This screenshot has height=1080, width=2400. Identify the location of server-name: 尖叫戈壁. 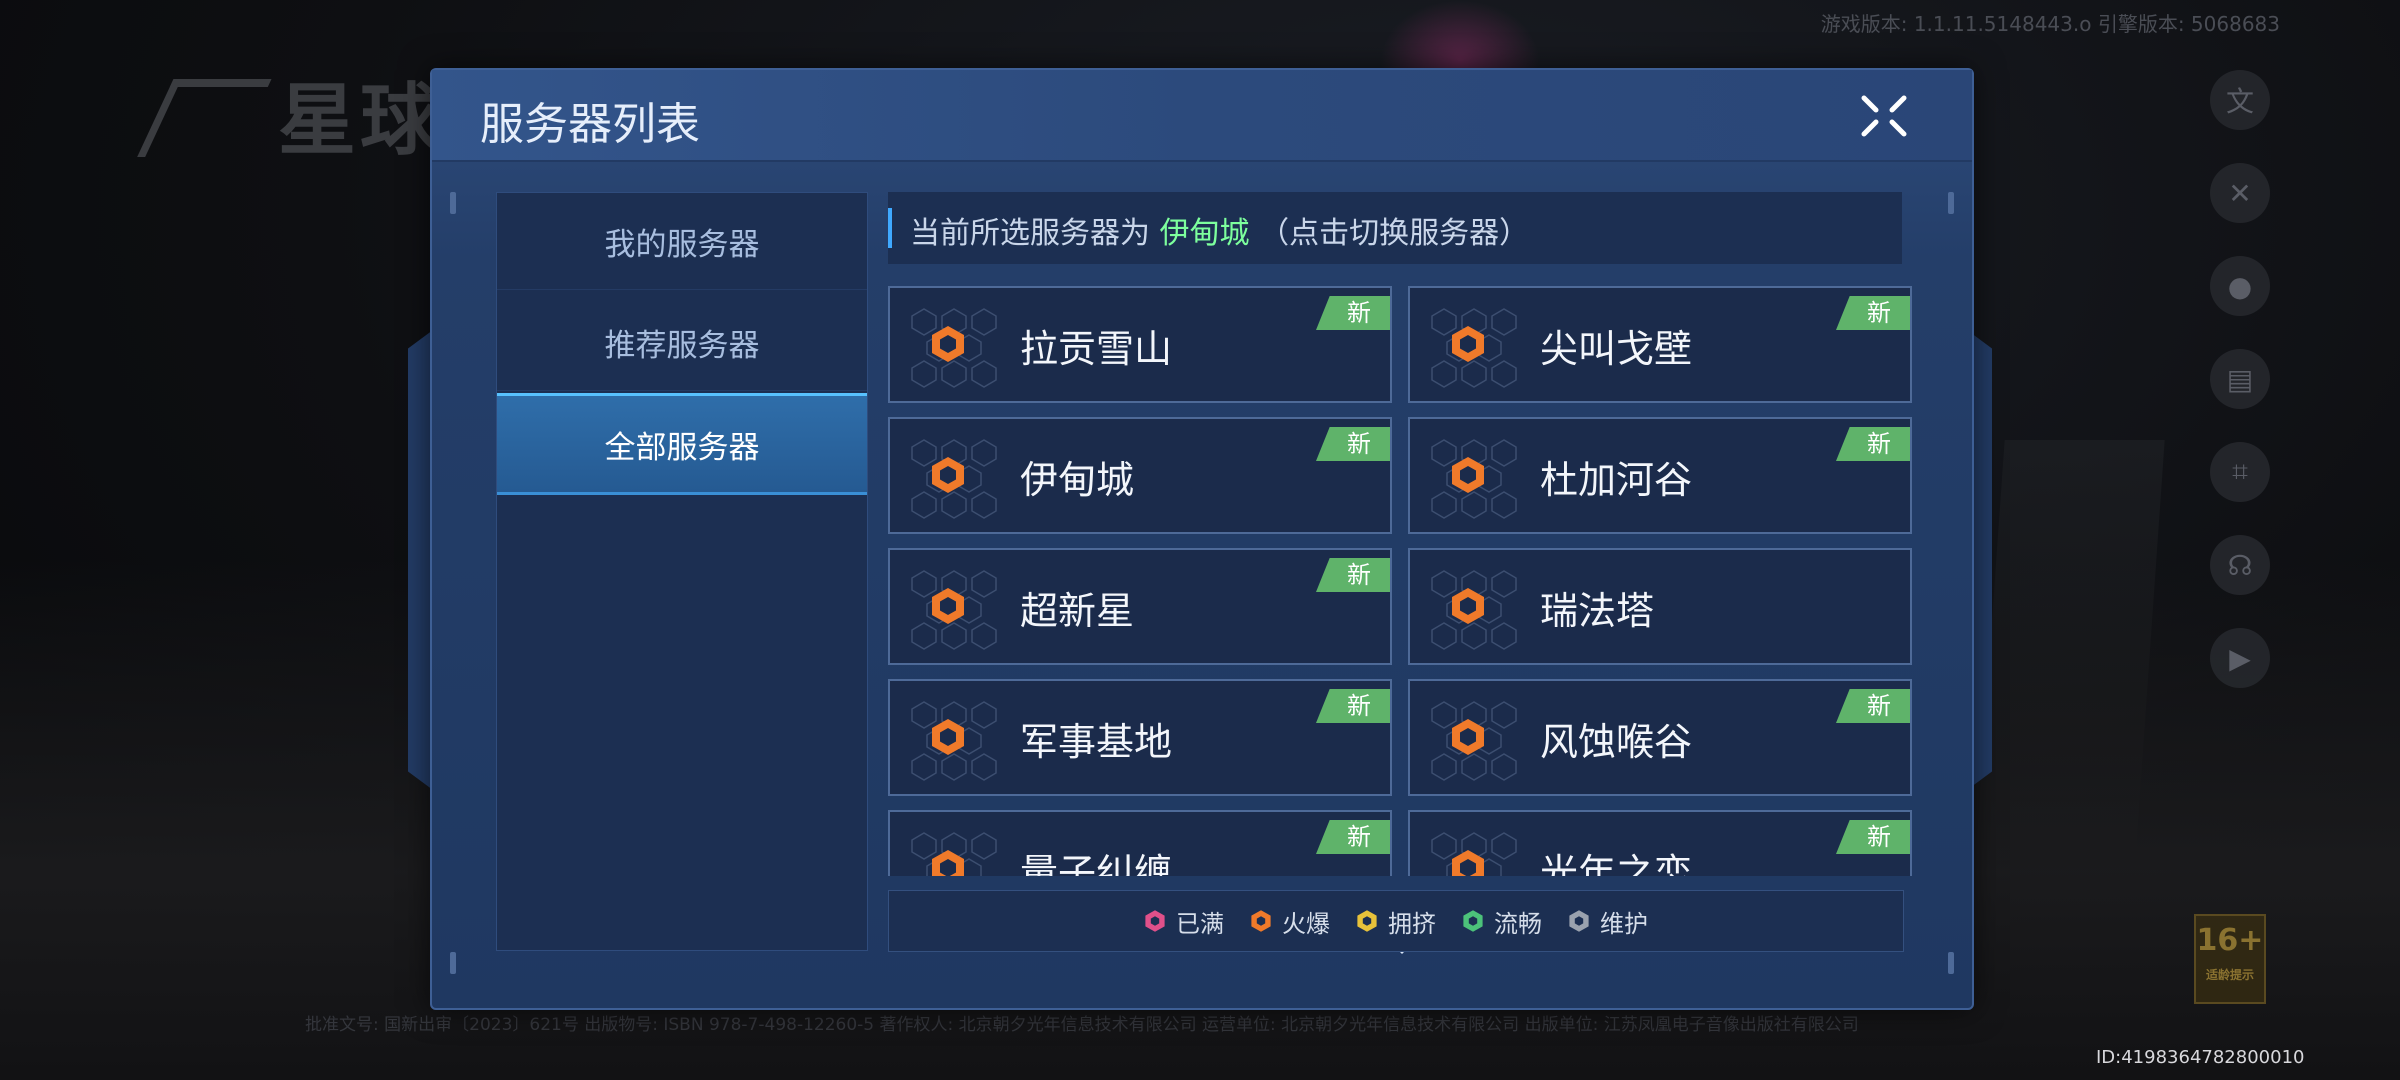
(1616, 349).